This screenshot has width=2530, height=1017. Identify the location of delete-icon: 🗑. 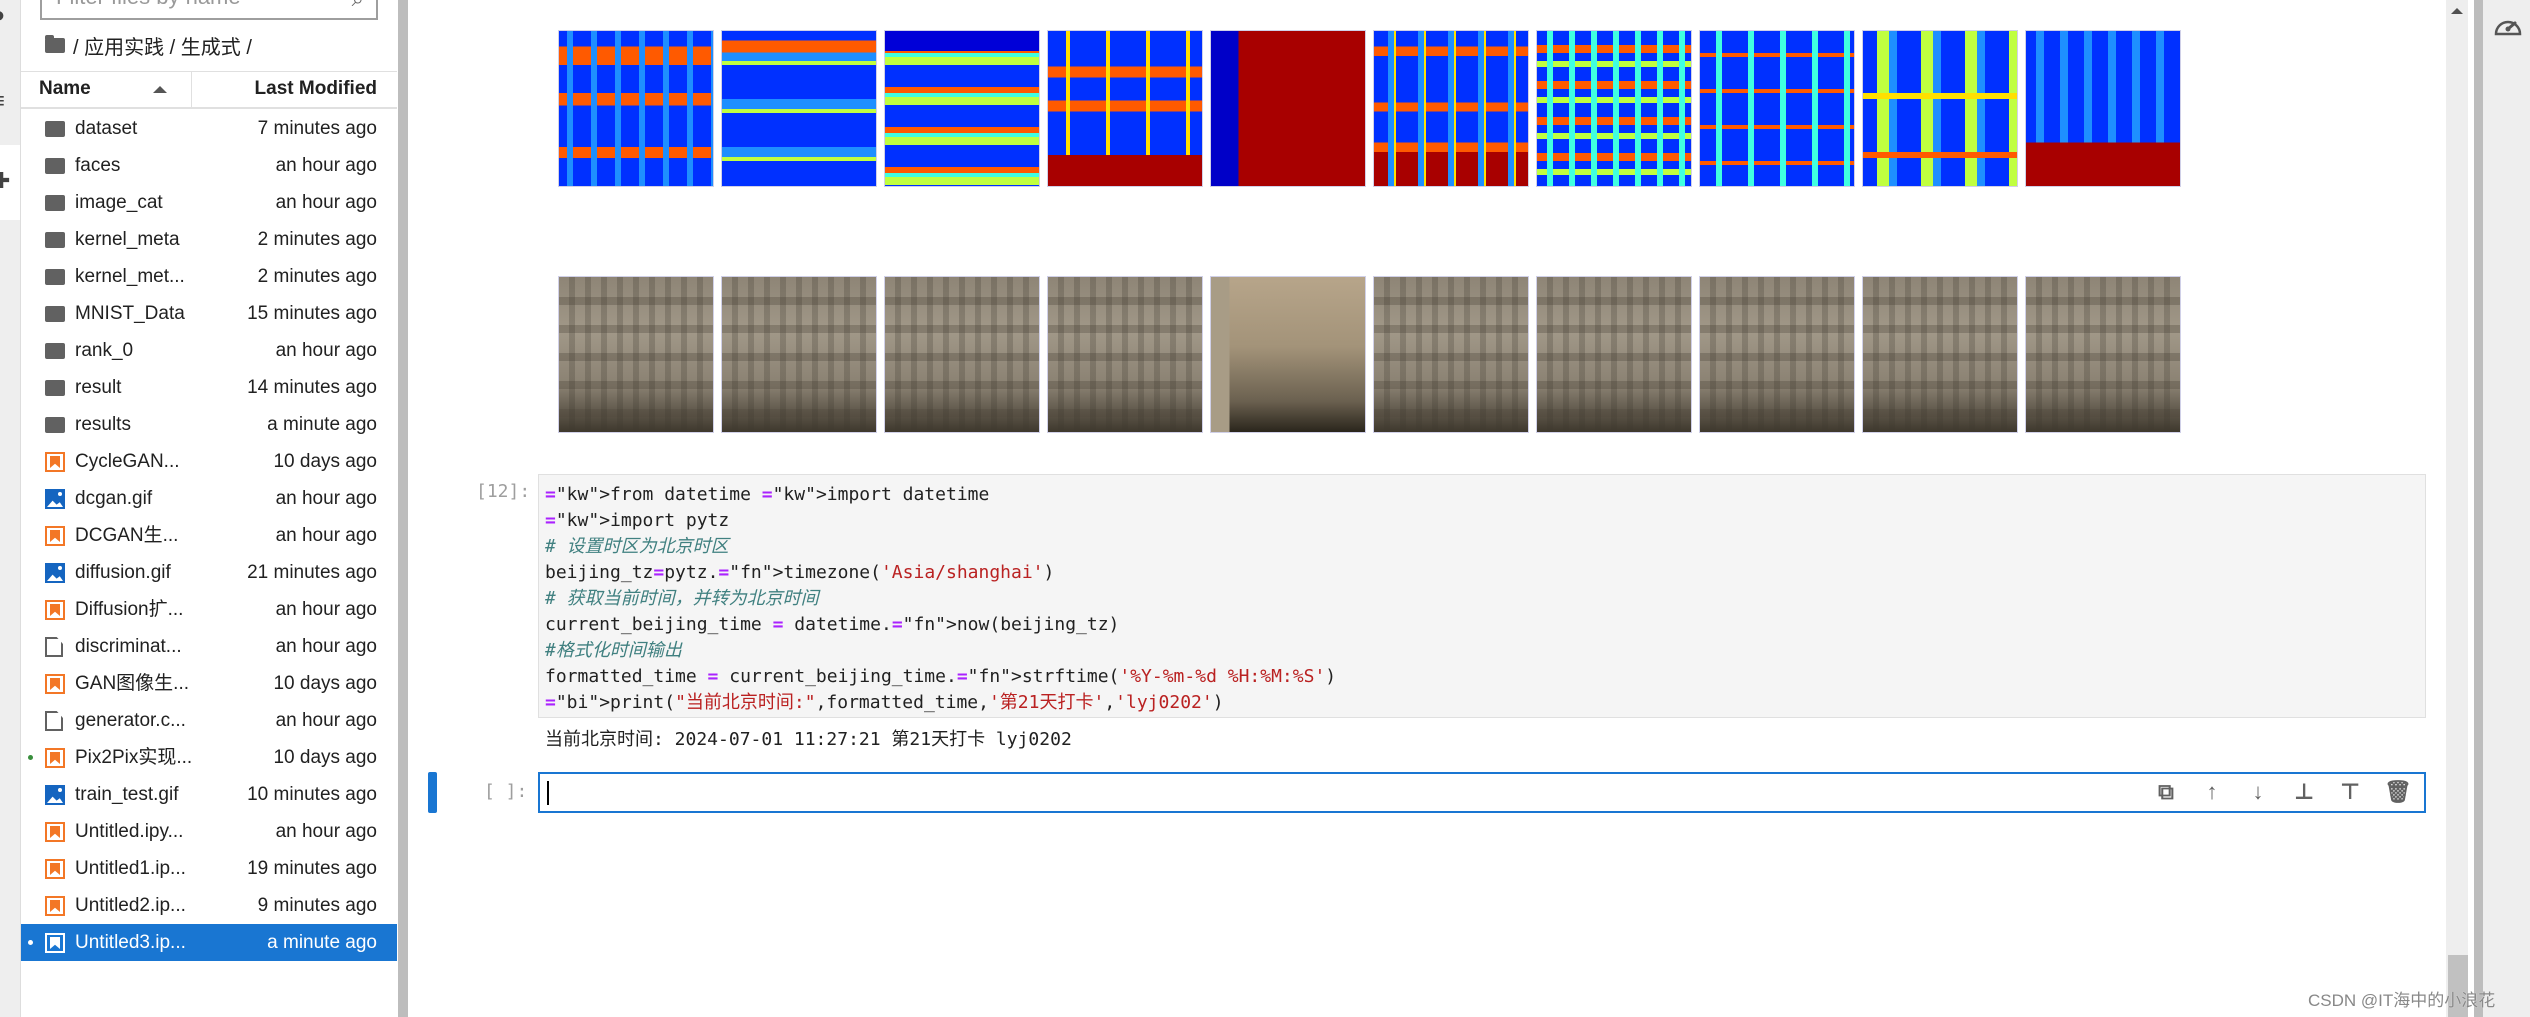
(2398, 792).